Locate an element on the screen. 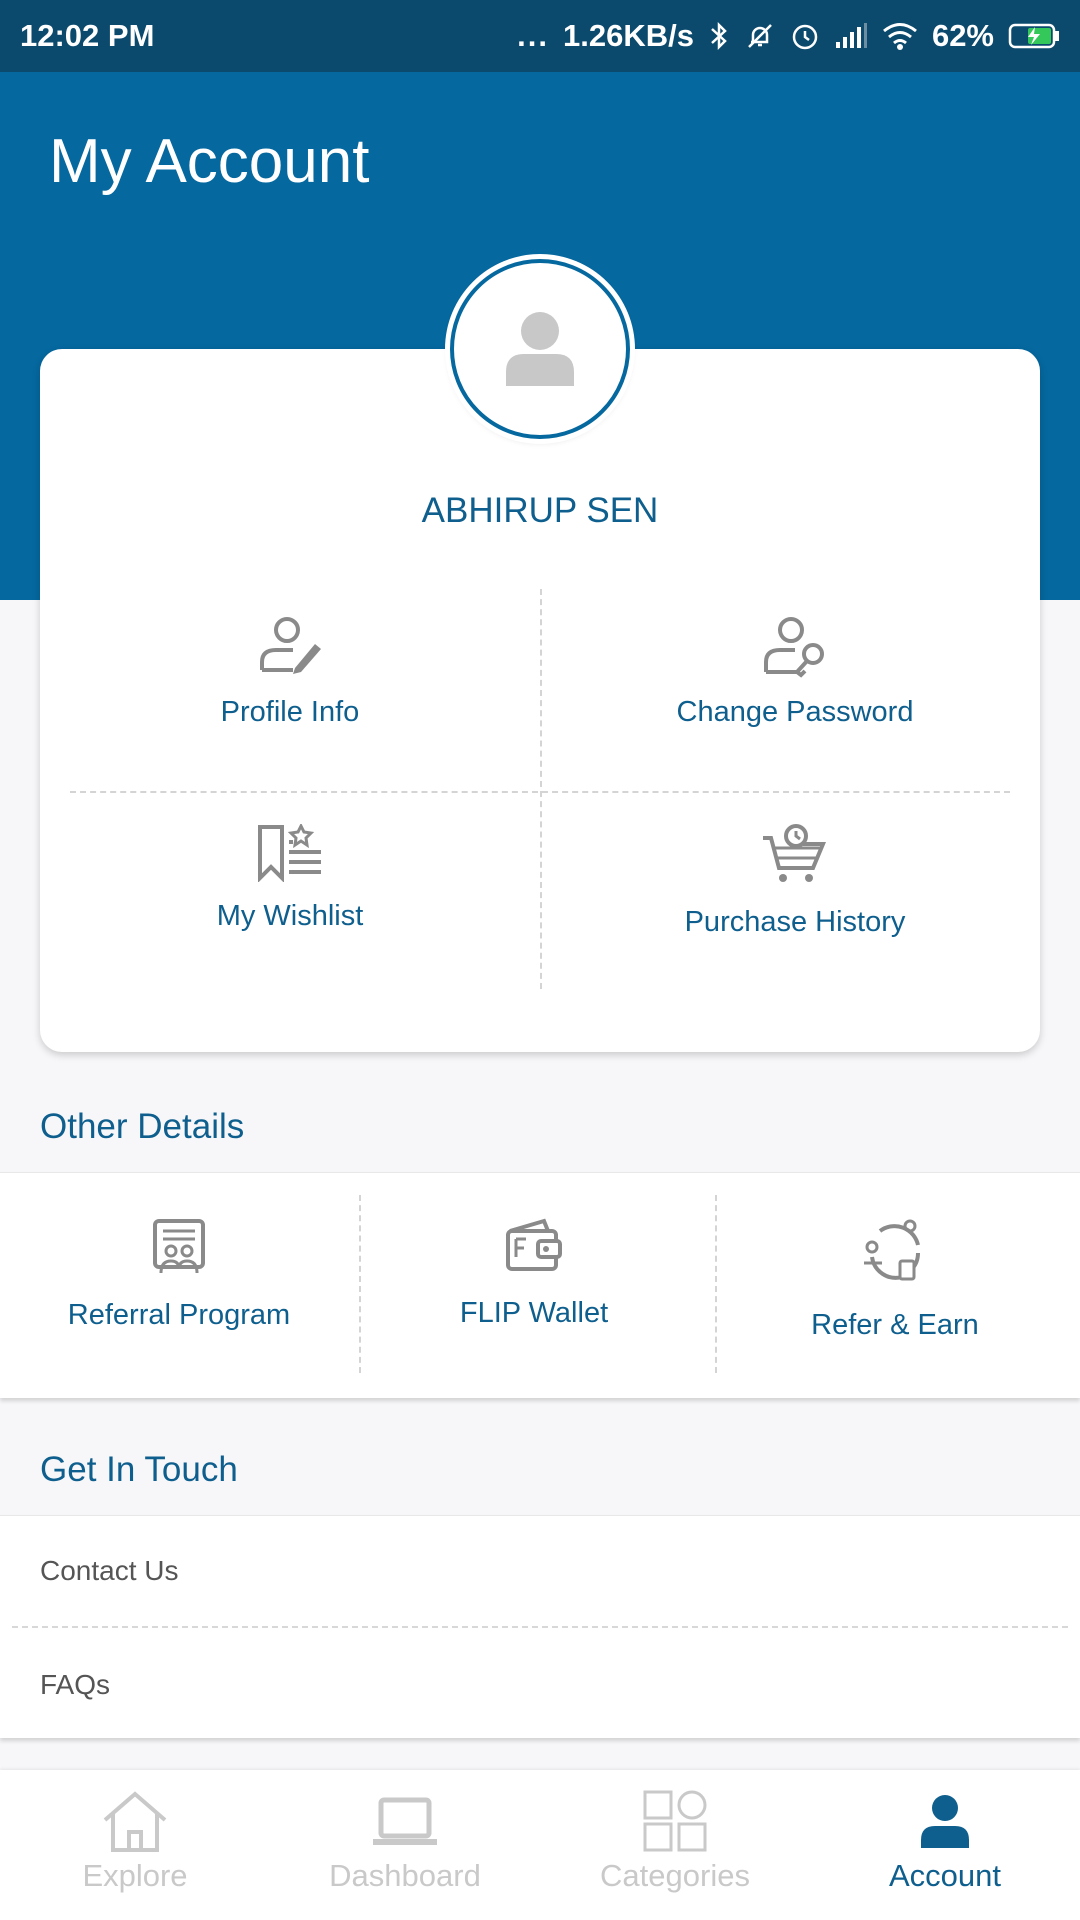 The image size is (1080, 1920). card-divider-vertical is located at coordinates (541, 789).